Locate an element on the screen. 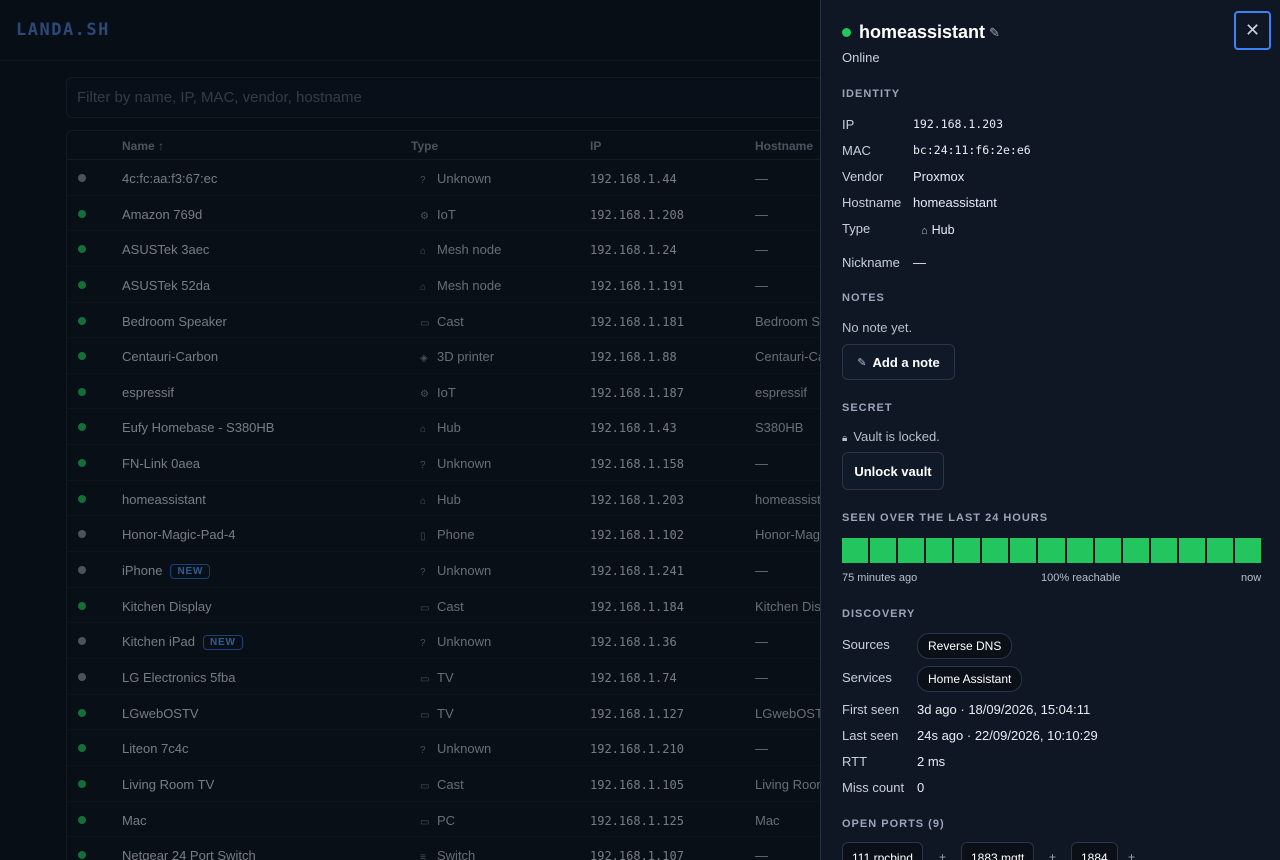 The width and height of the screenshot is (1280, 860). service-tag: Home Assistant is located at coordinates (970, 679).